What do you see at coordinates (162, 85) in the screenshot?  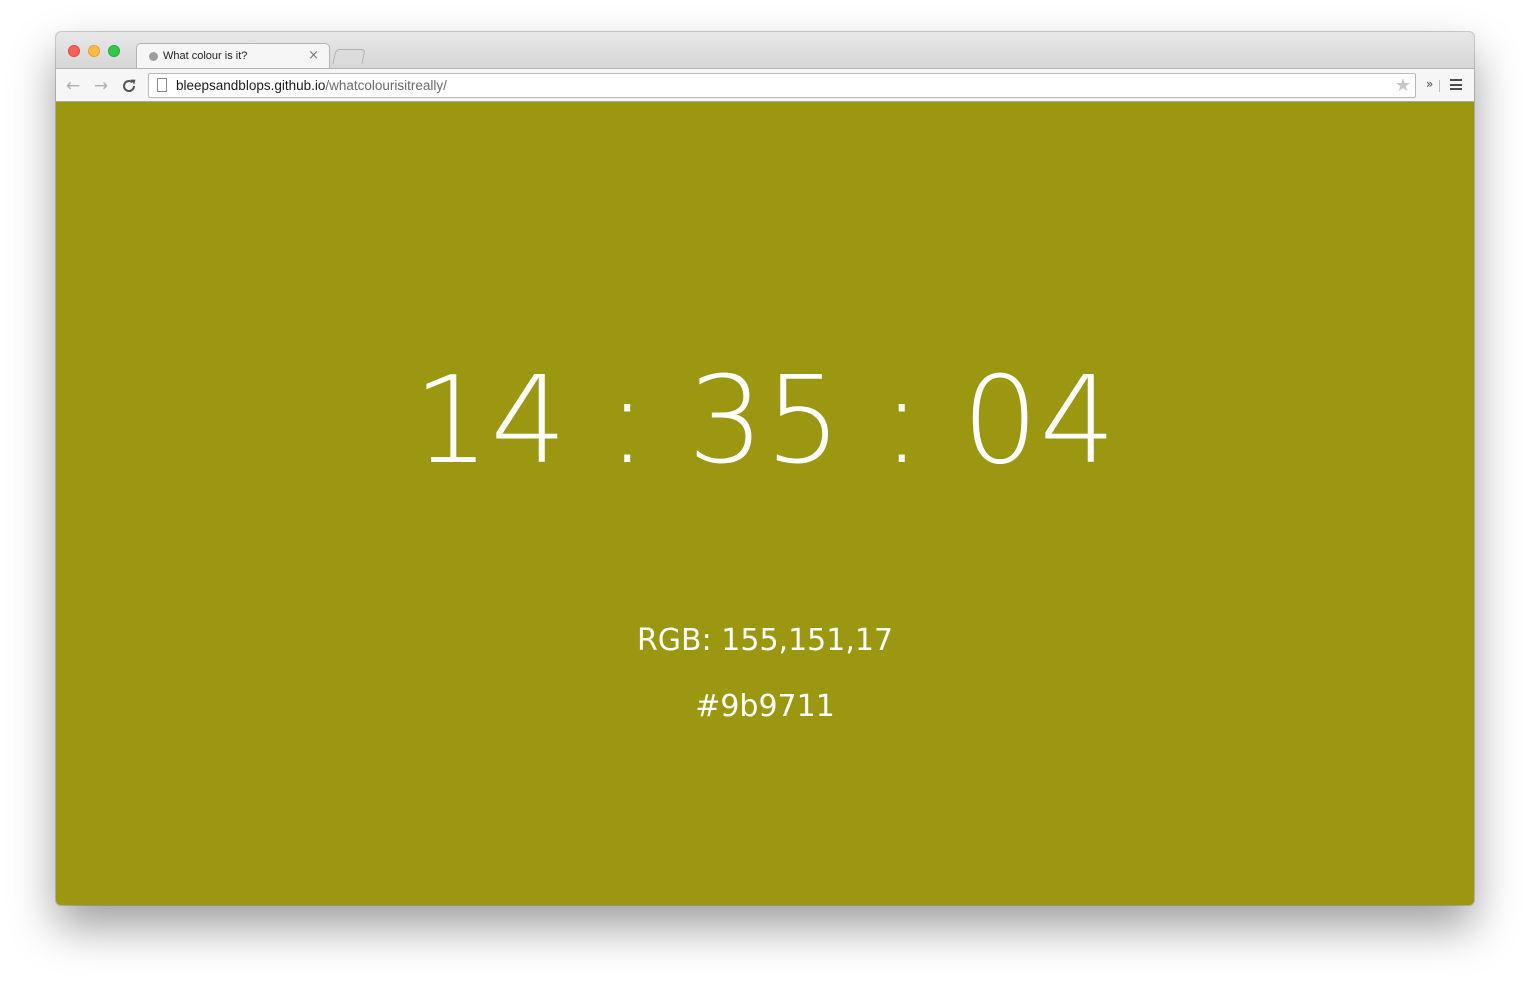 I see `page-icon` at bounding box center [162, 85].